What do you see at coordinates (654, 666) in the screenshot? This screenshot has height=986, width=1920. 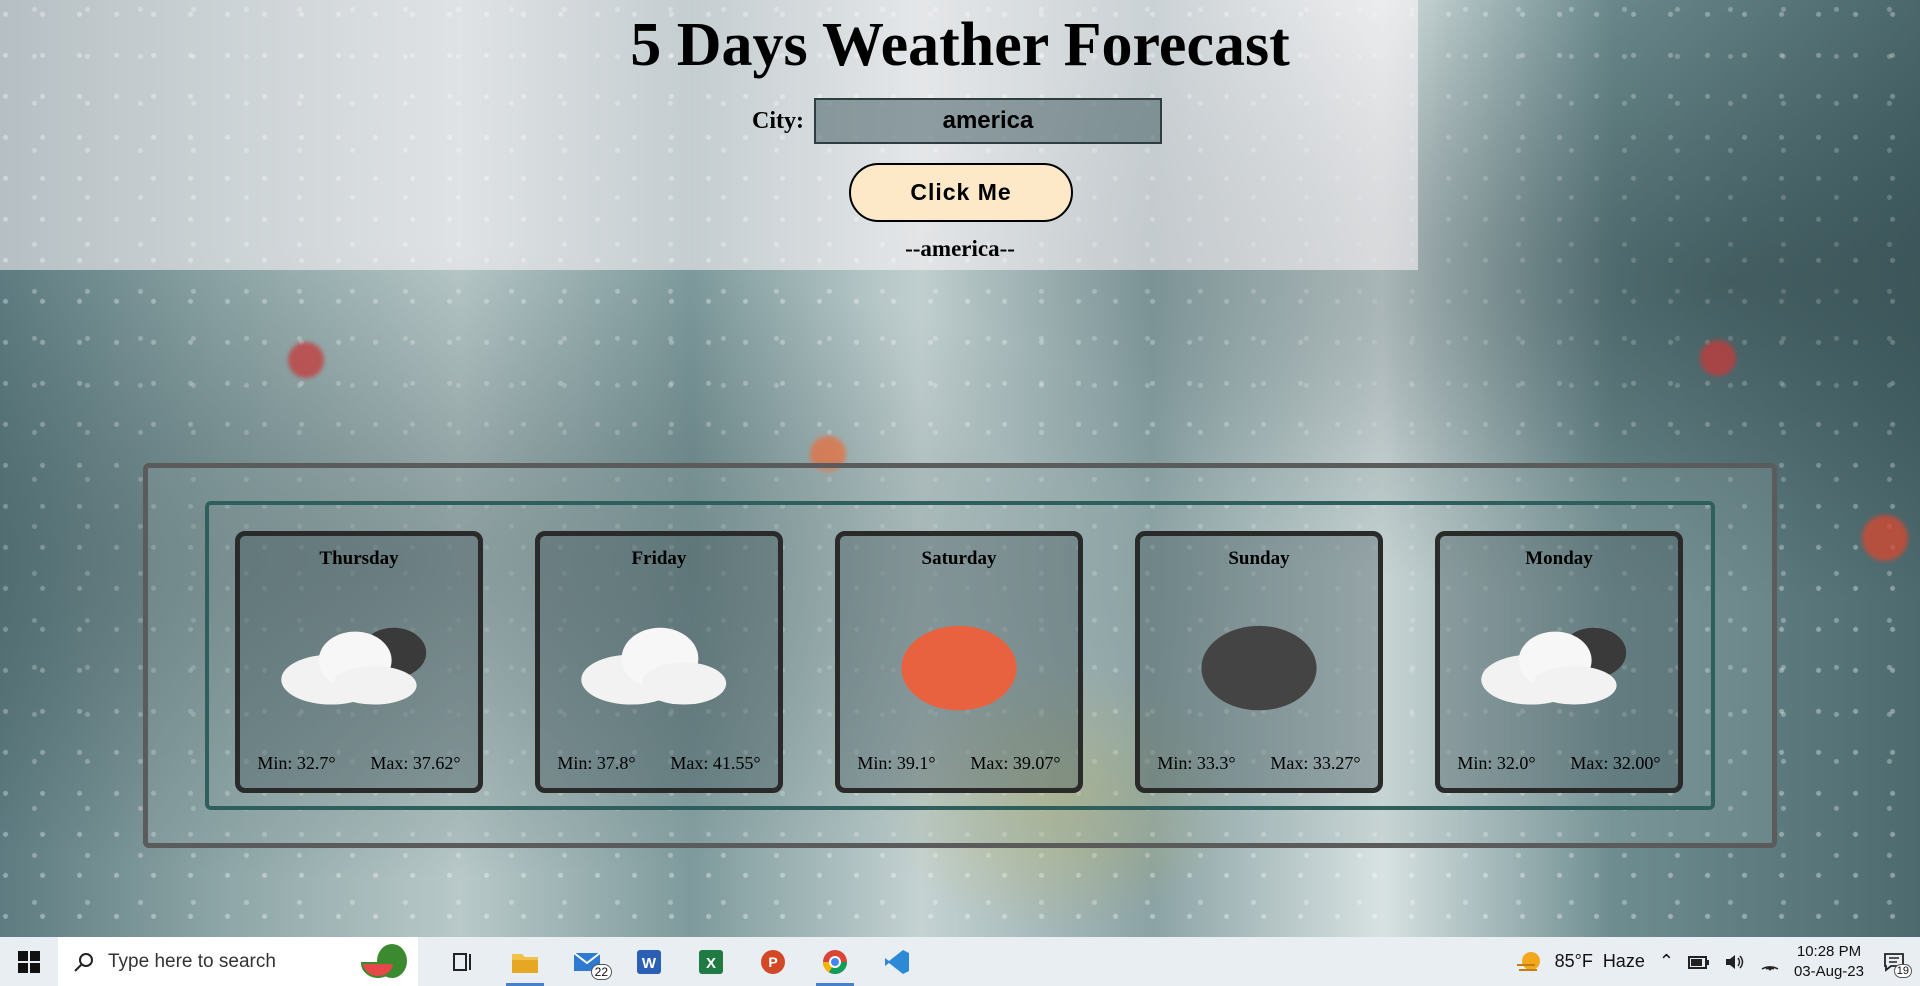 I see `cloud-icon` at bounding box center [654, 666].